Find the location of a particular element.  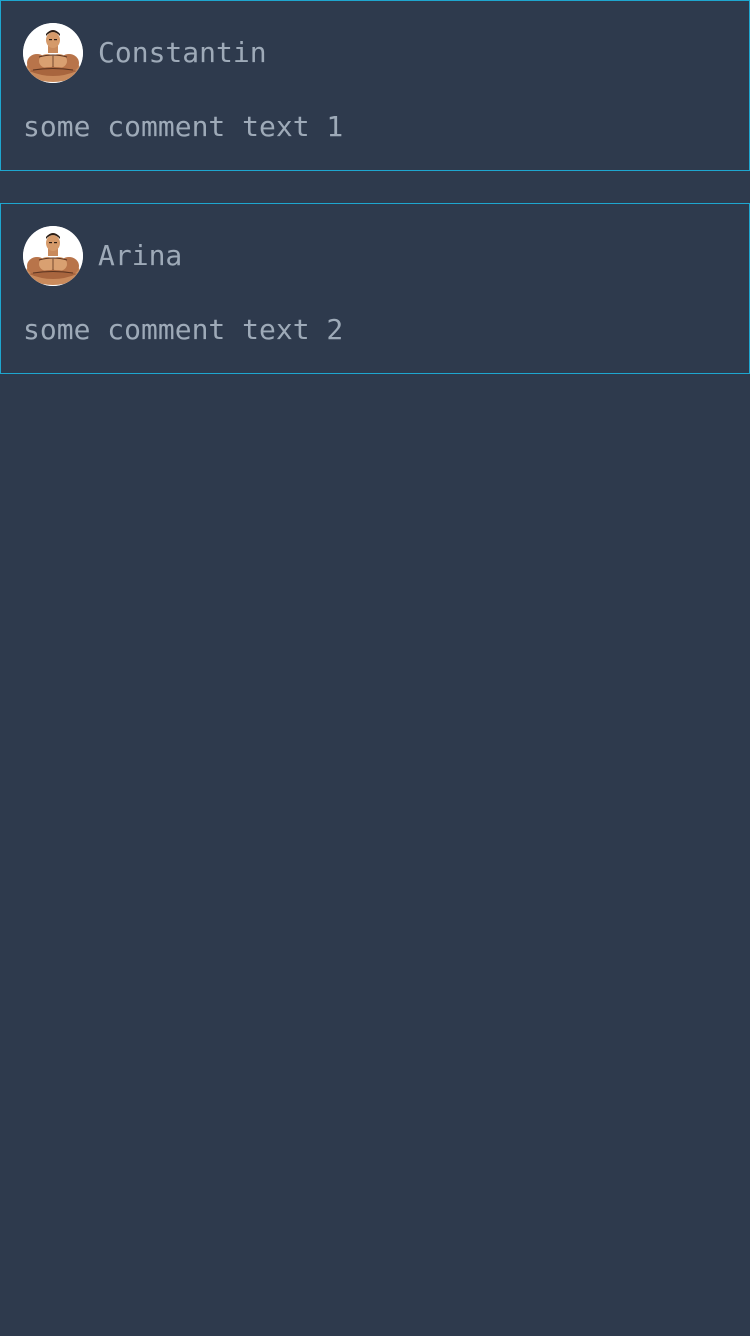

comment-text: some comment text 1 is located at coordinates (183, 126).